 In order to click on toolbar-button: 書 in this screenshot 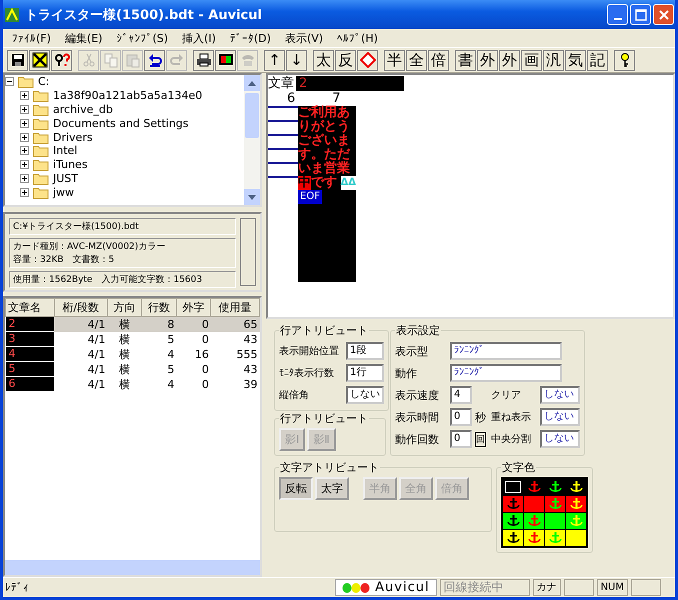, I will do `click(465, 60)`.